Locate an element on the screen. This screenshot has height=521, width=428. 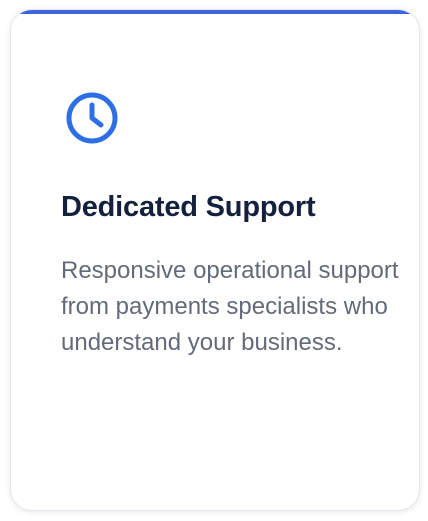
card-title: Dedicated Support is located at coordinates (188, 207).